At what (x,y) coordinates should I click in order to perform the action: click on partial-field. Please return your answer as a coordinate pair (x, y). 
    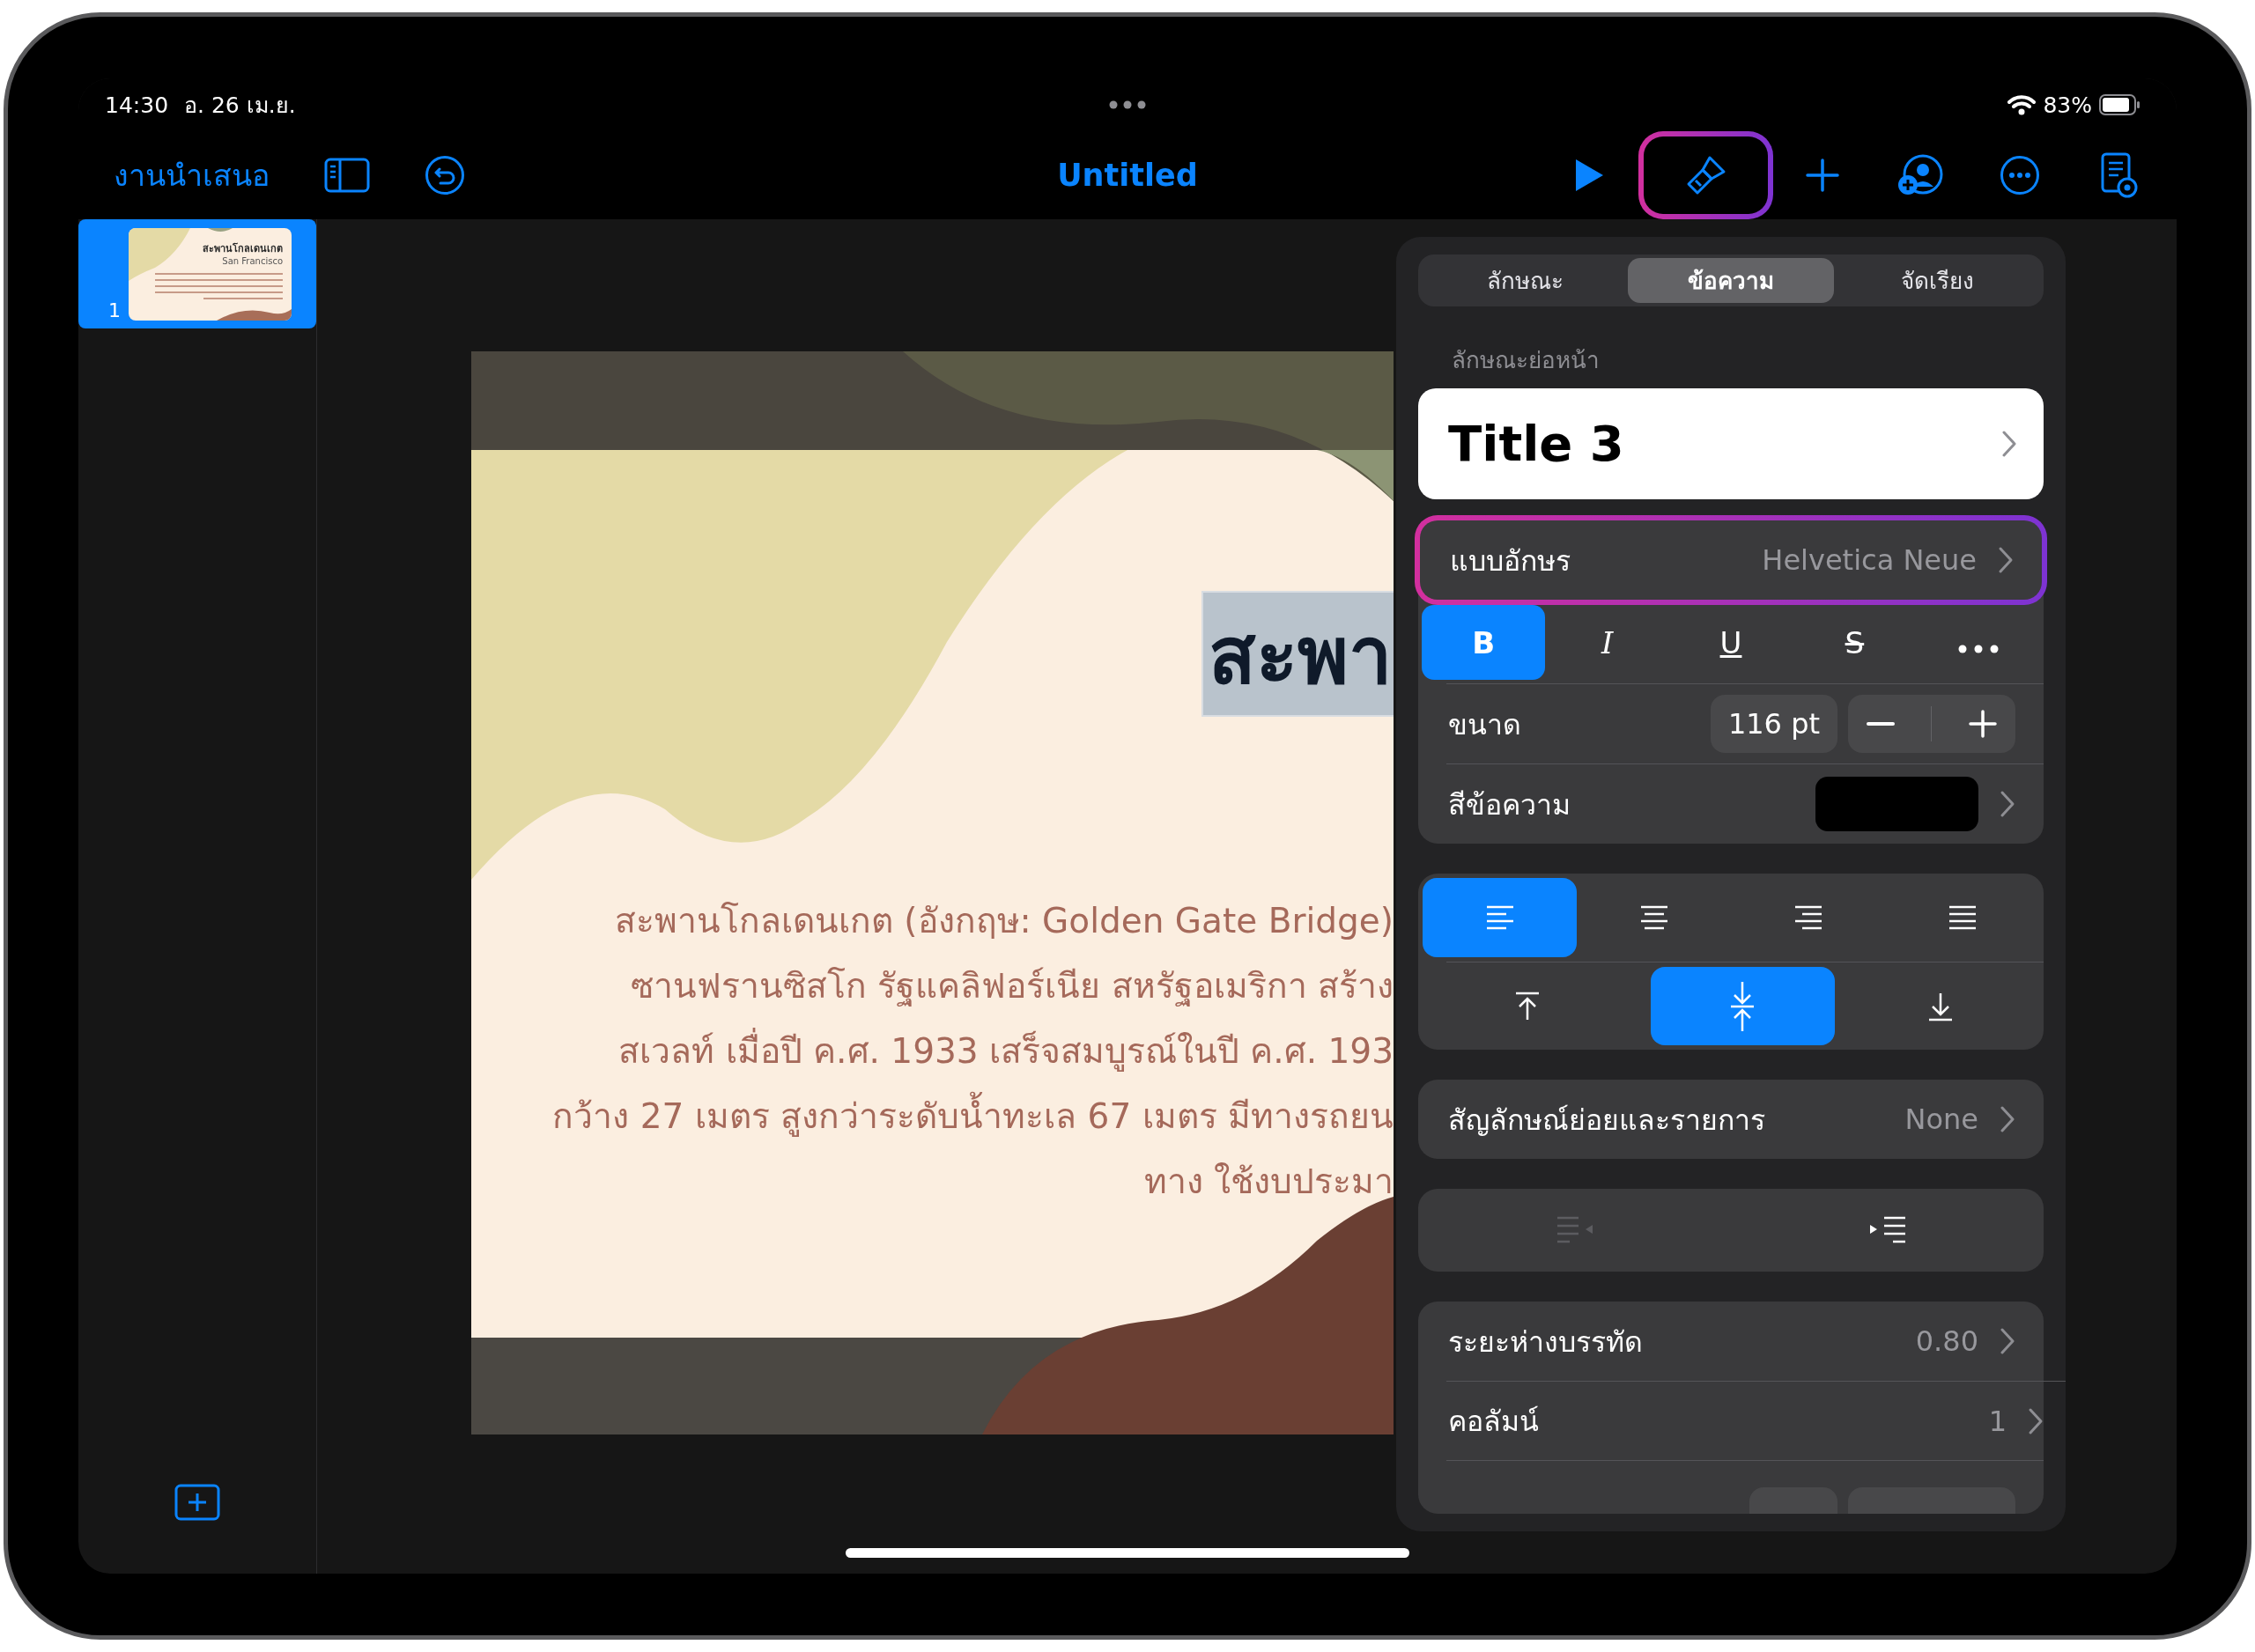
    Looking at the image, I should click on (1793, 1501).